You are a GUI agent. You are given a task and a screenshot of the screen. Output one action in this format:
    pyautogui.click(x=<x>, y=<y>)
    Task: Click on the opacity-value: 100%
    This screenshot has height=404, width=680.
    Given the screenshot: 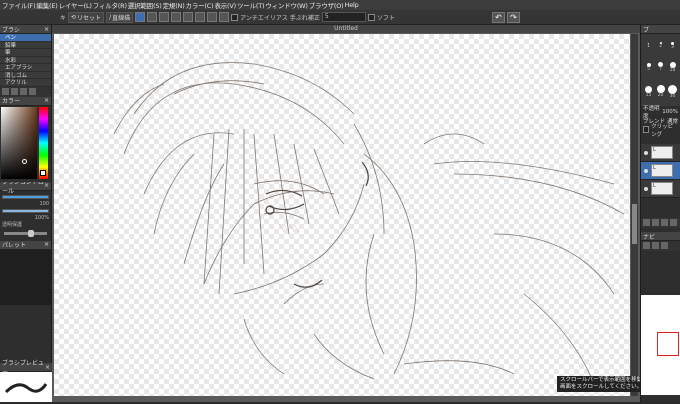 What is the action you would take?
    pyautogui.click(x=670, y=112)
    